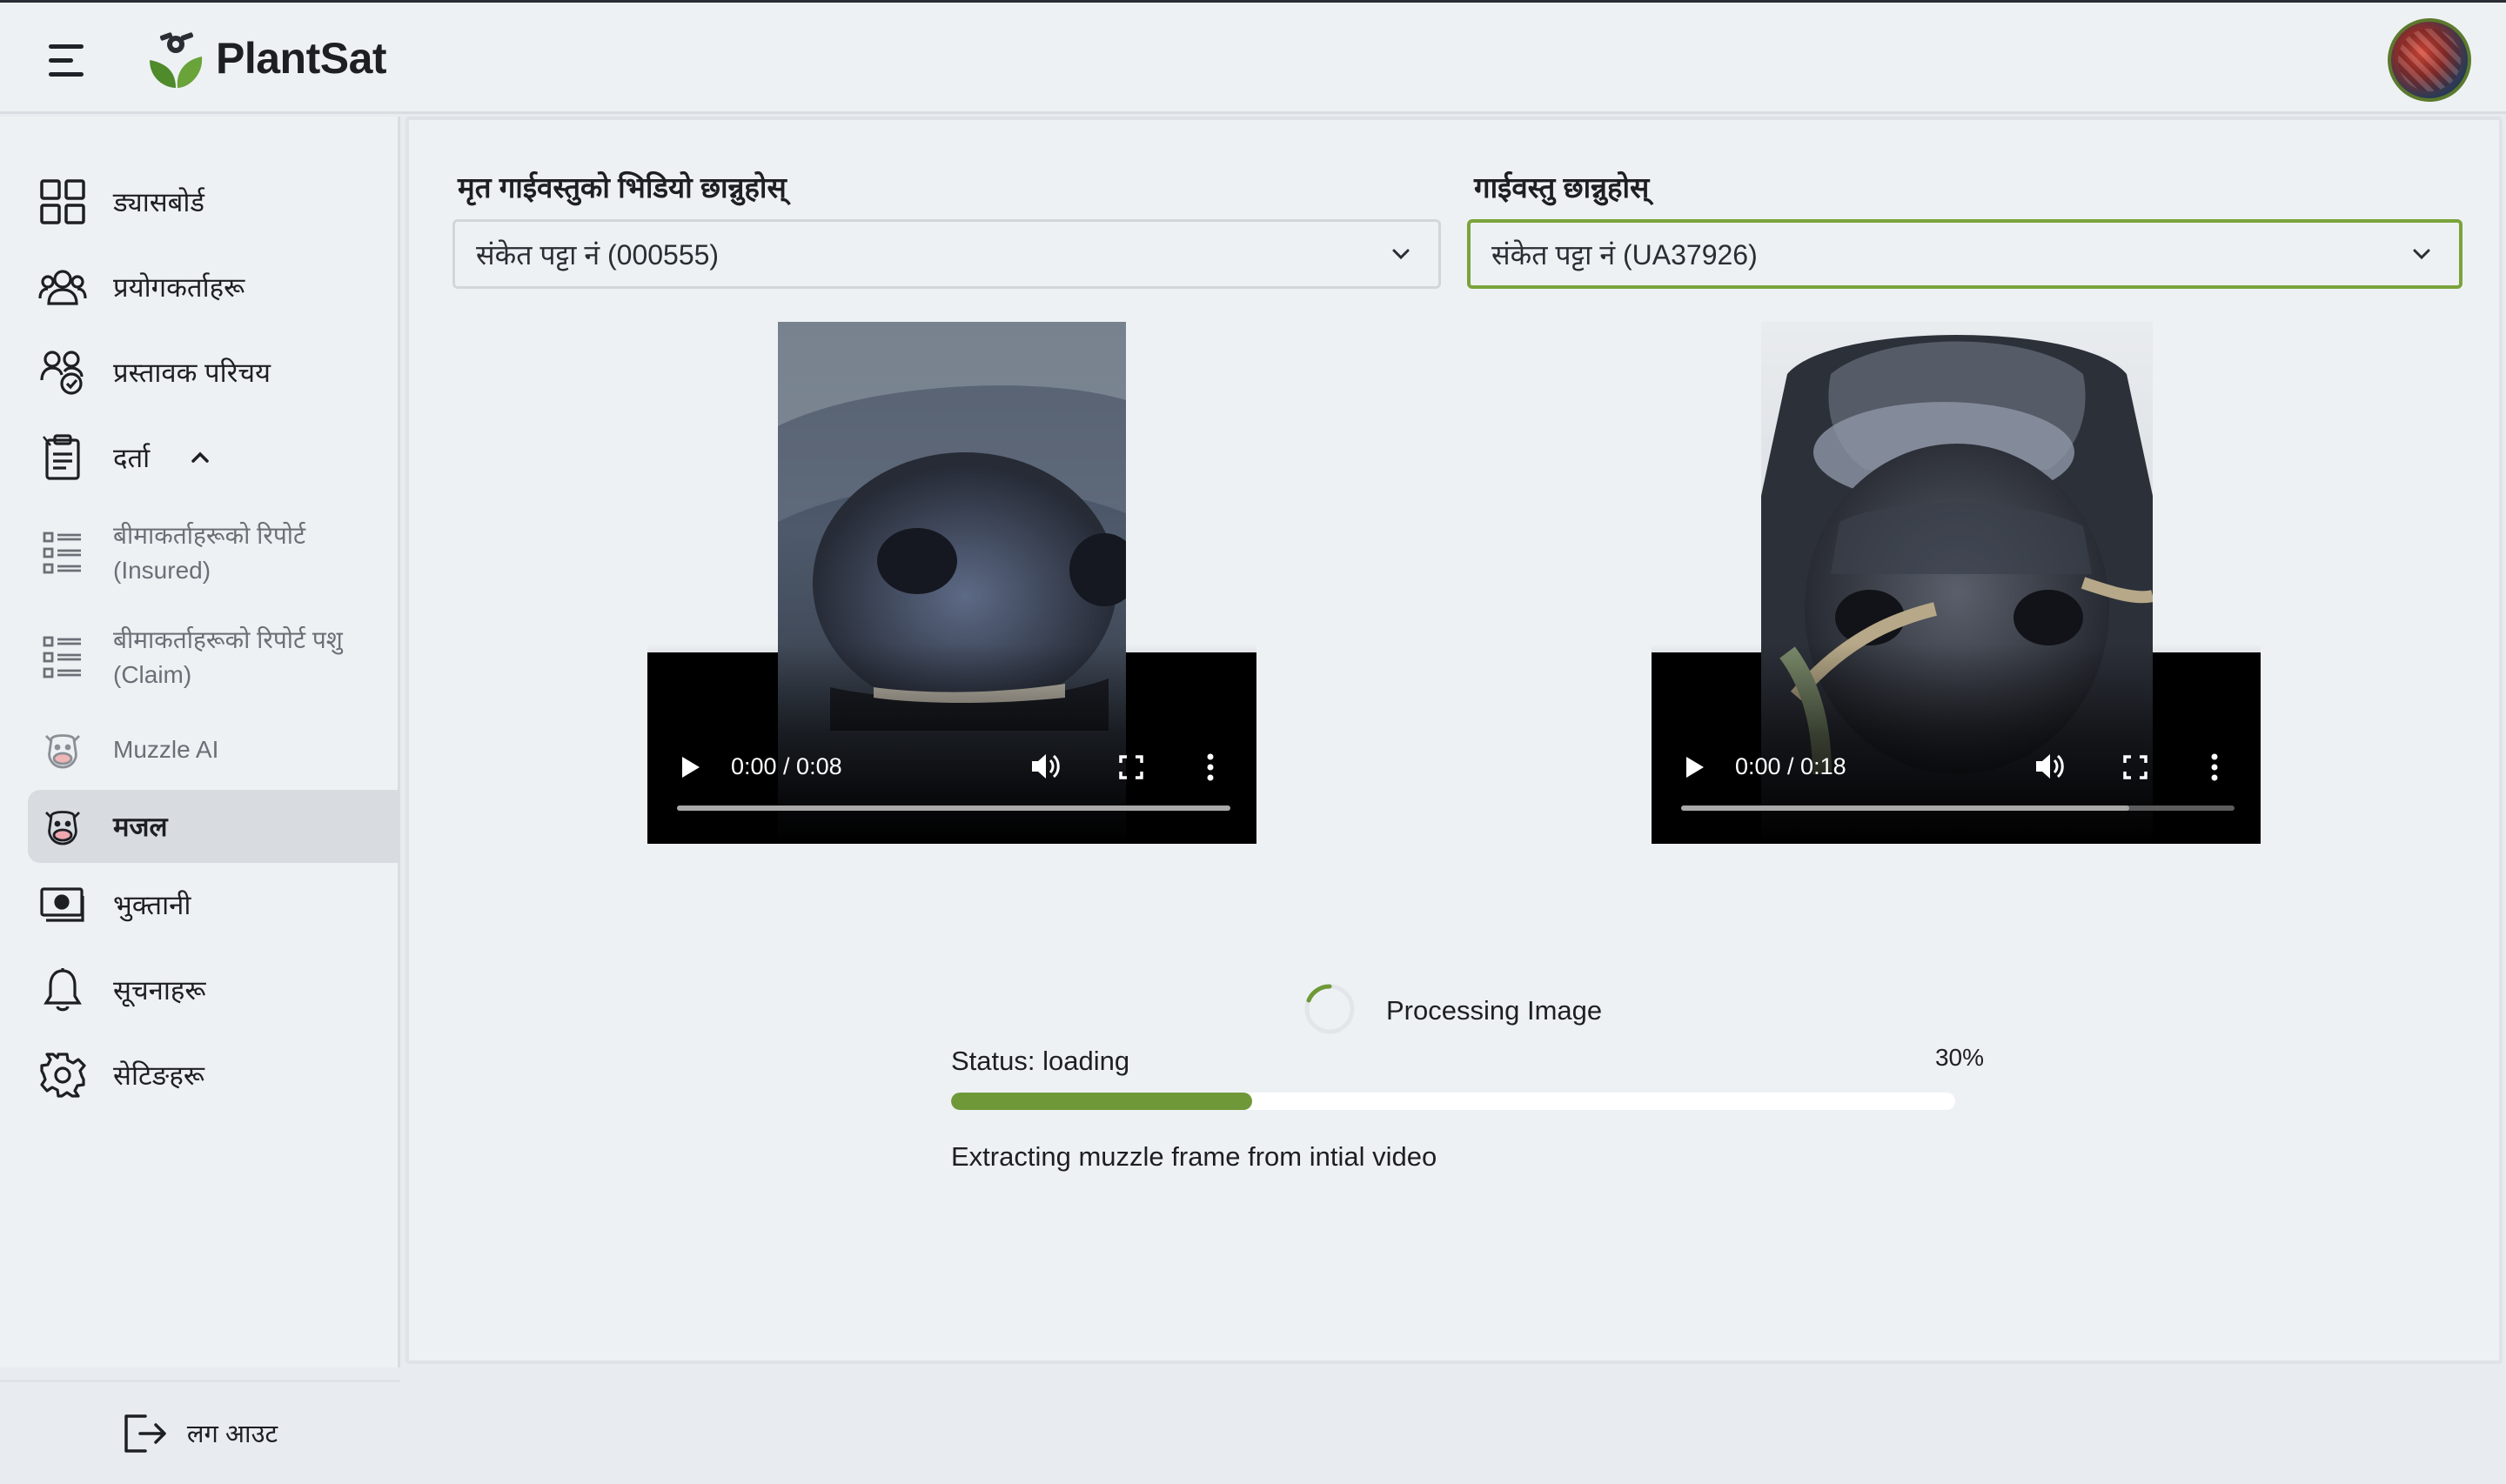 This screenshot has height=1484, width=2506. I want to click on sidebar-item-label: भुक्तानी, so click(152, 905).